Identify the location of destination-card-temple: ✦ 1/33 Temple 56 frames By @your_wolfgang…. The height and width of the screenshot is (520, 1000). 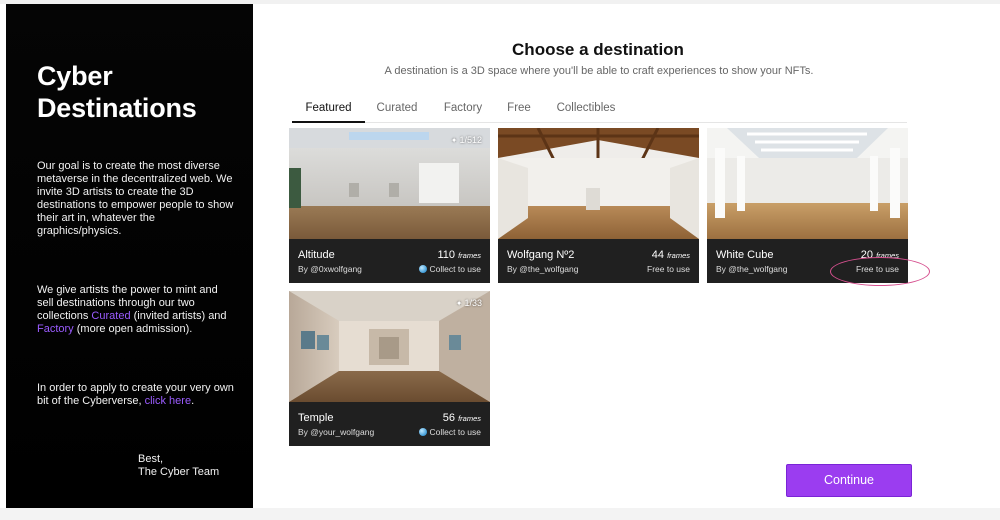
(389, 368).